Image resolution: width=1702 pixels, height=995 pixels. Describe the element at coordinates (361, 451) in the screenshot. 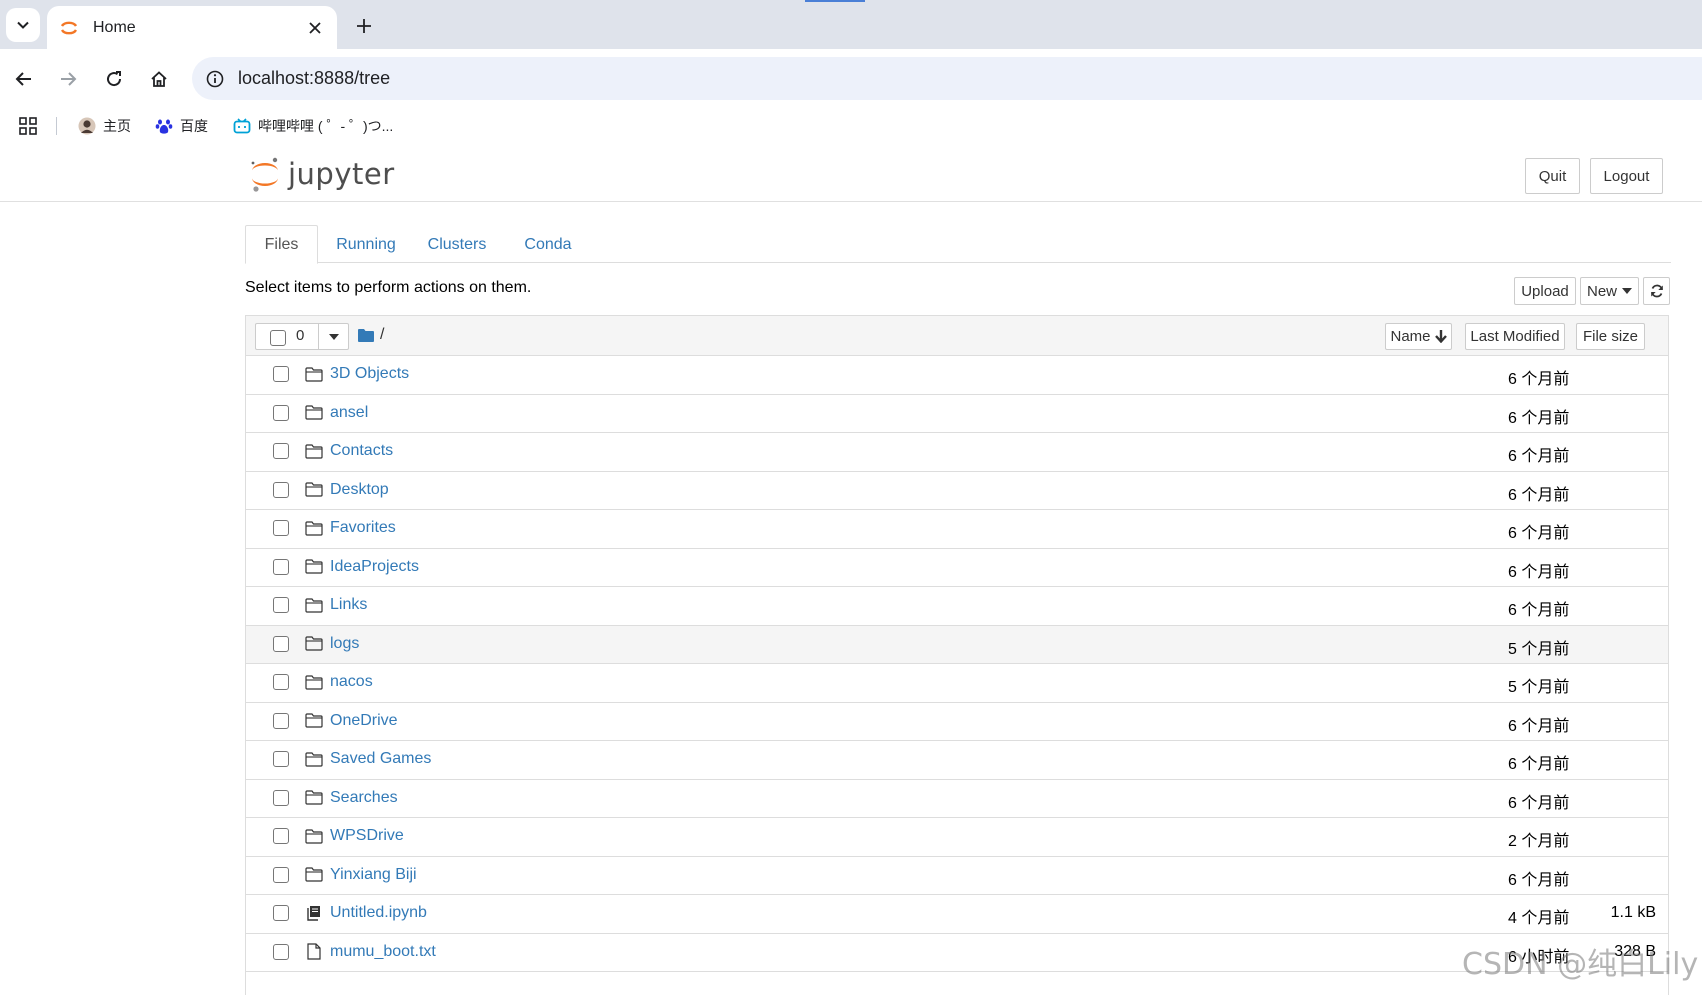

I see `item-name-link: Contacts` at that location.